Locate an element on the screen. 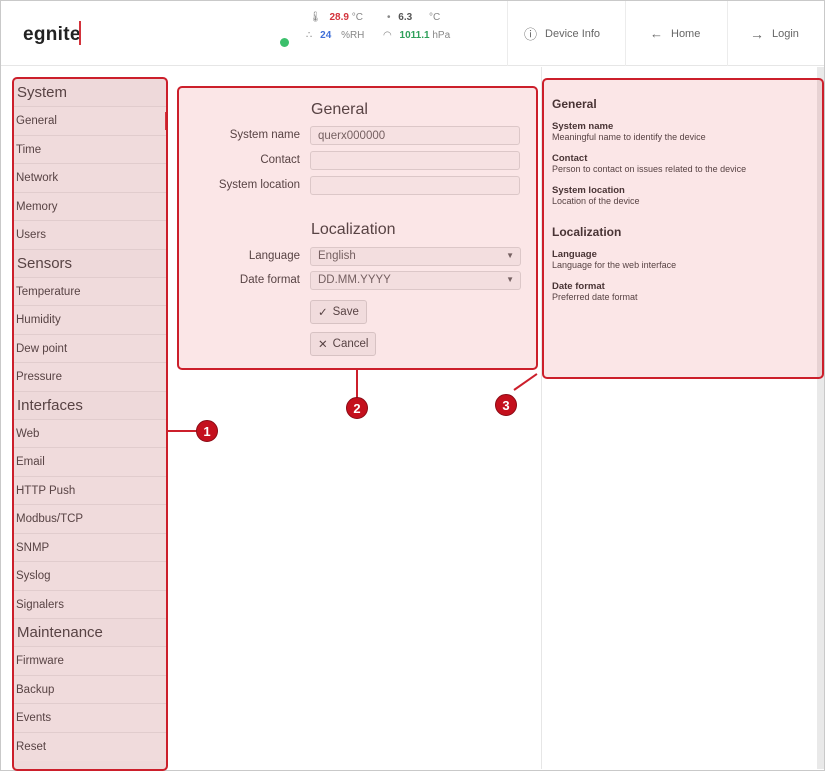 This screenshot has height=771, width=825. logo: egnite is located at coordinates (52, 34).